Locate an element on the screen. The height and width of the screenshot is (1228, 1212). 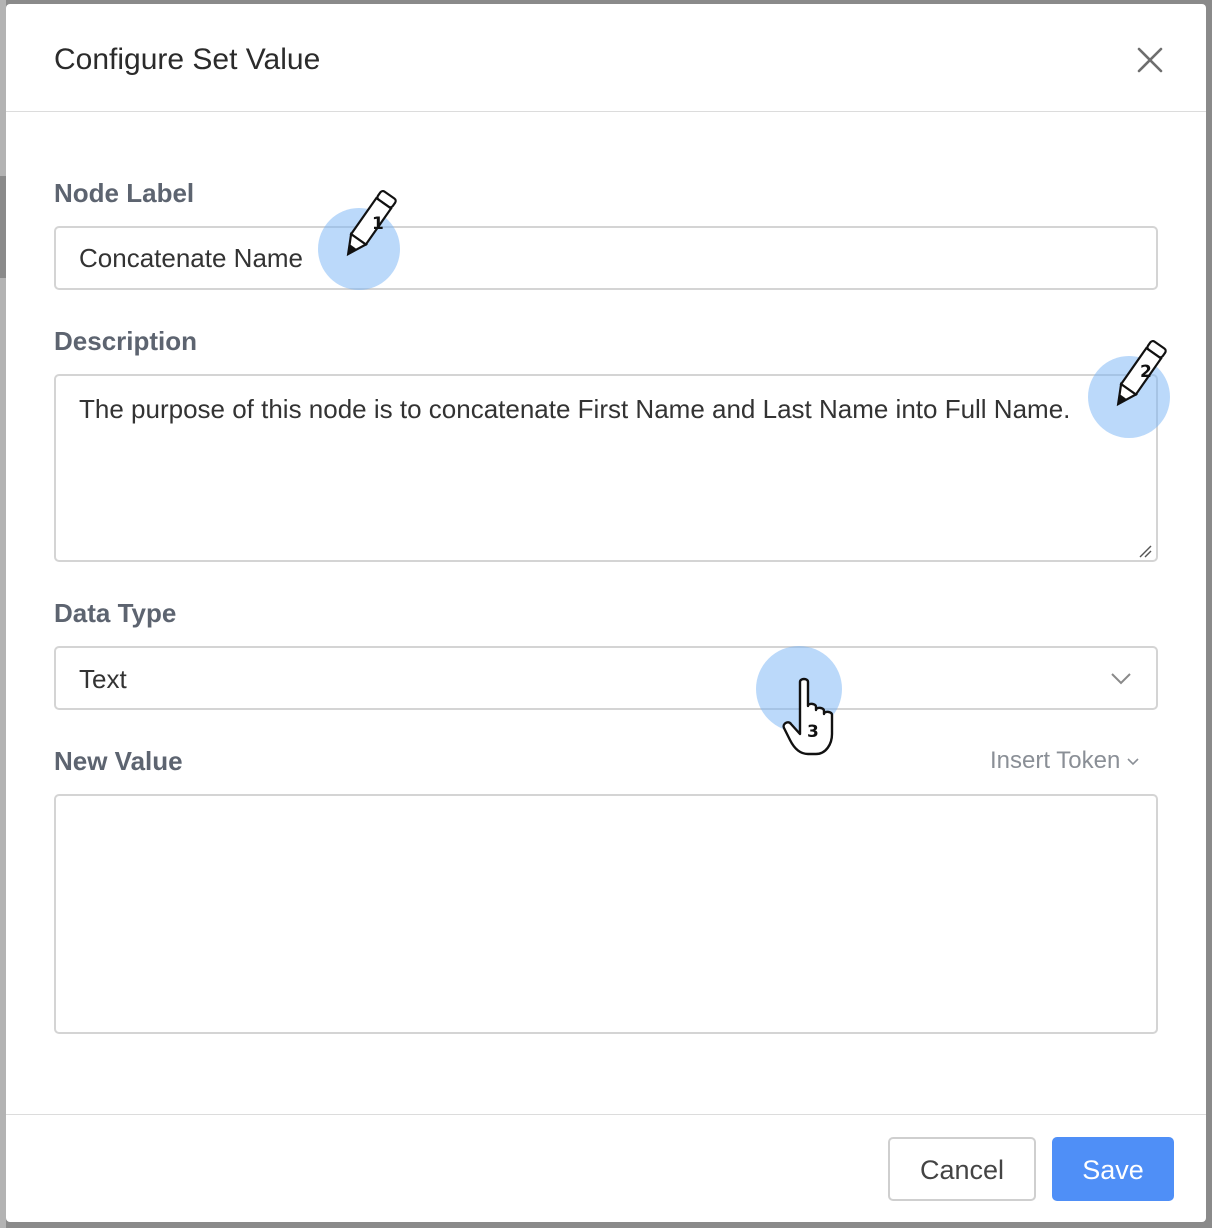
close-button is located at coordinates (1150, 60).